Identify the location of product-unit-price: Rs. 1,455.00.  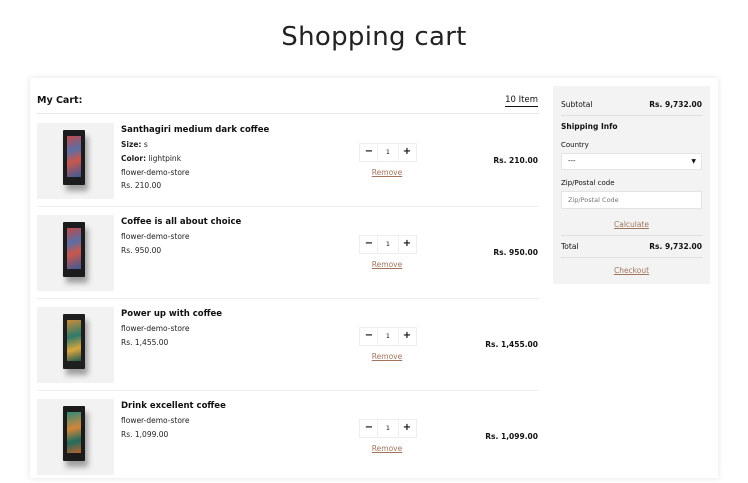
(145, 342).